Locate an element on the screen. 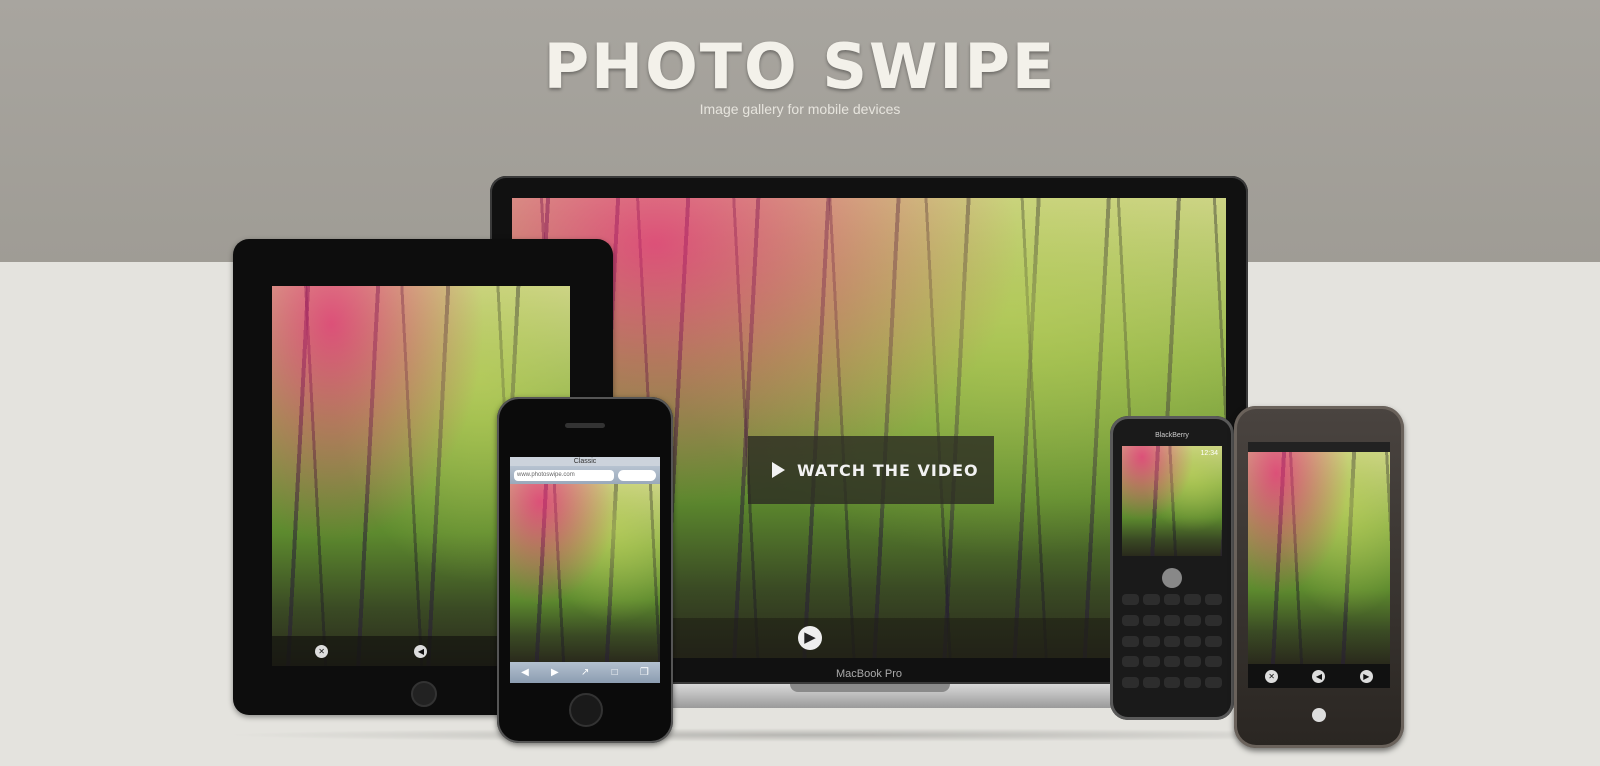 Image resolution: width=1600 pixels, height=766 pixels. trackball is located at coordinates (1172, 578).